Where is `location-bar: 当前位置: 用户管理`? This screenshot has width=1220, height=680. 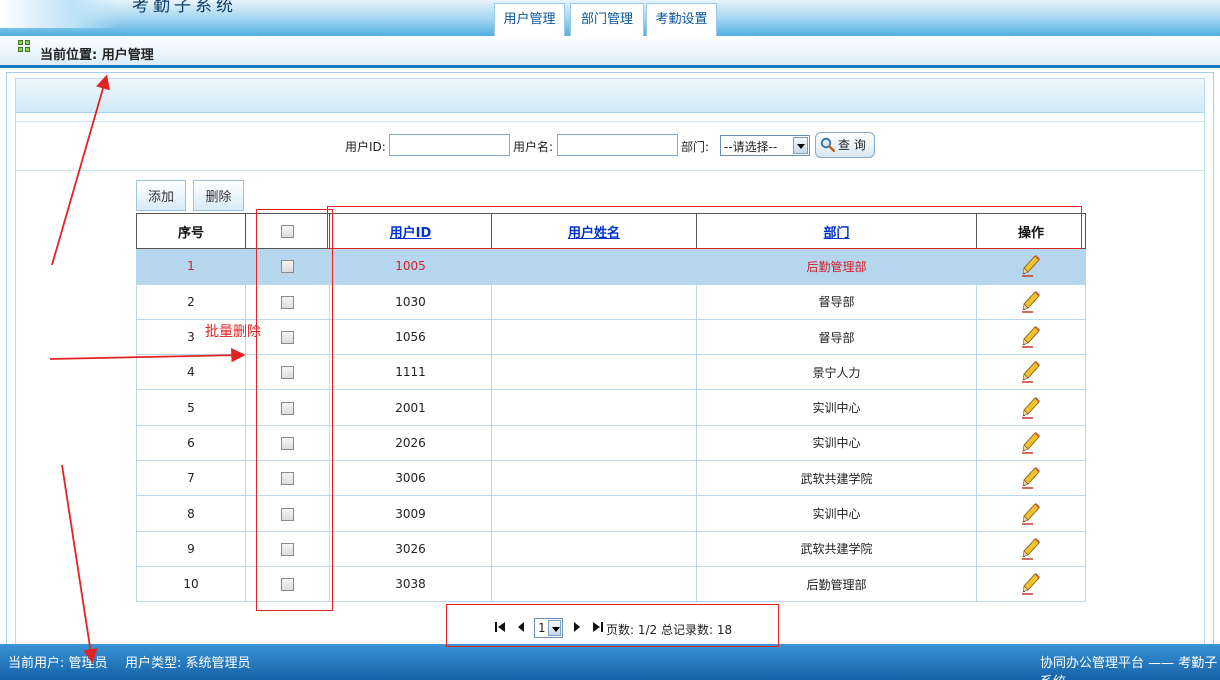 location-bar: 当前位置: 用户管理 is located at coordinates (610, 52).